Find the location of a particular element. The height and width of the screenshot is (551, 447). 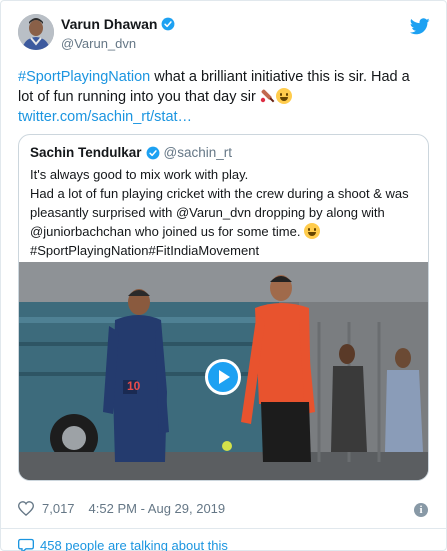

info-icon: i is located at coordinates (421, 510).